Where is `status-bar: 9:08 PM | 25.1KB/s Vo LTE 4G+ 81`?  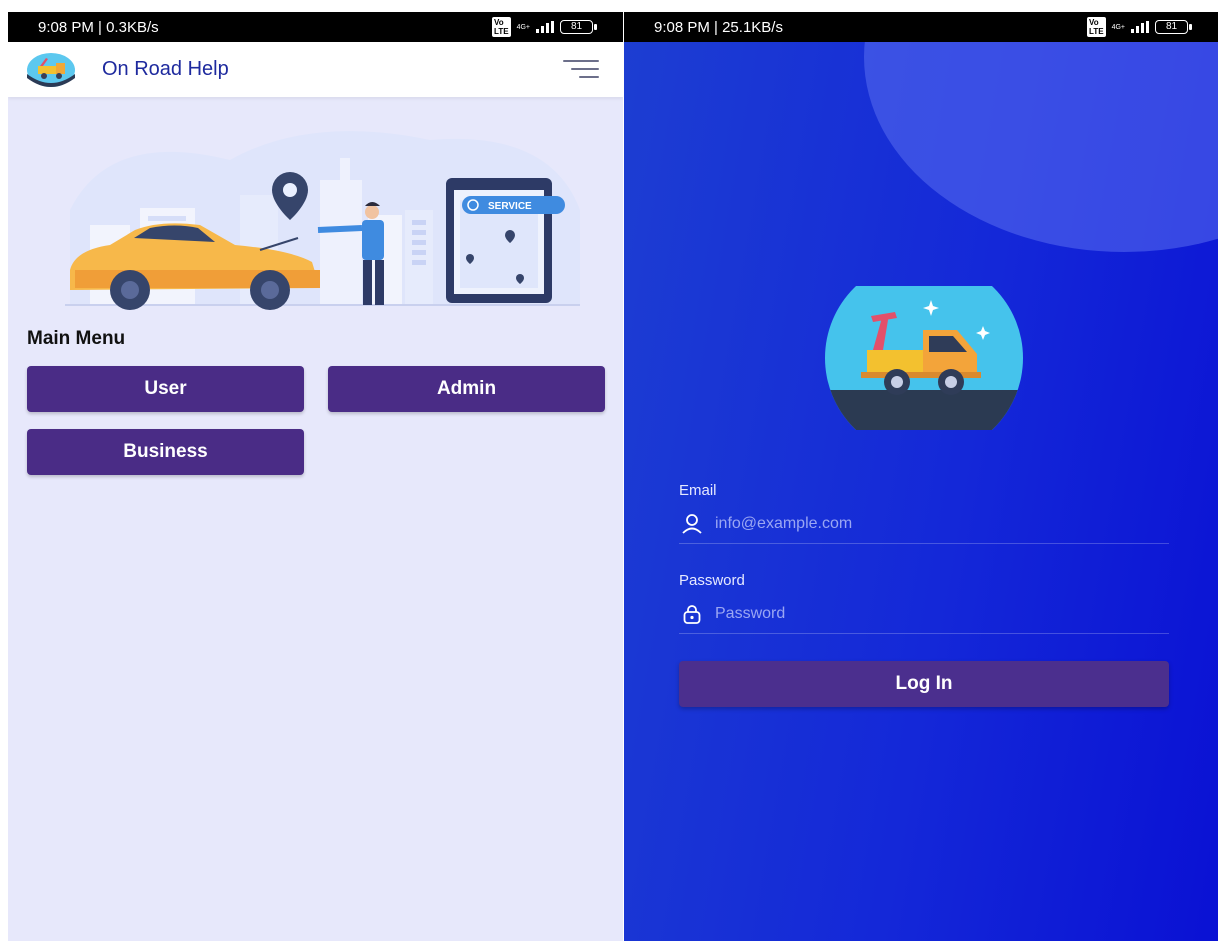
status-bar: 9:08 PM | 25.1KB/s Vo LTE 4G+ 81 is located at coordinates (921, 27).